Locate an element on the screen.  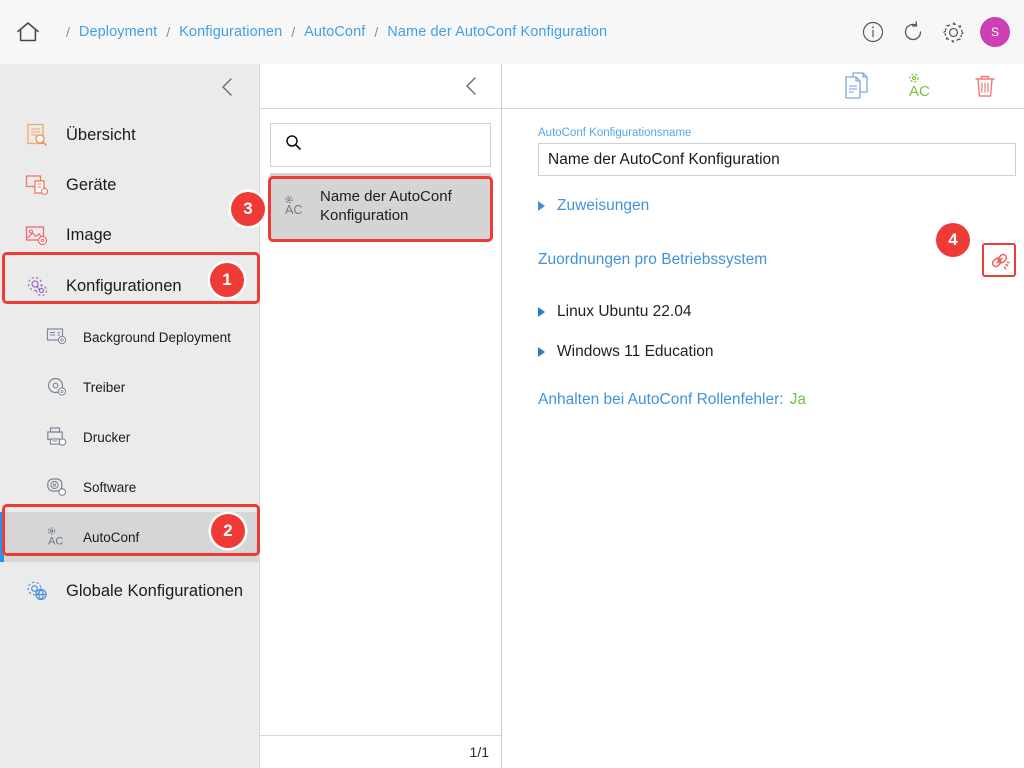
header-actions: S is located at coordinates (935, 32).